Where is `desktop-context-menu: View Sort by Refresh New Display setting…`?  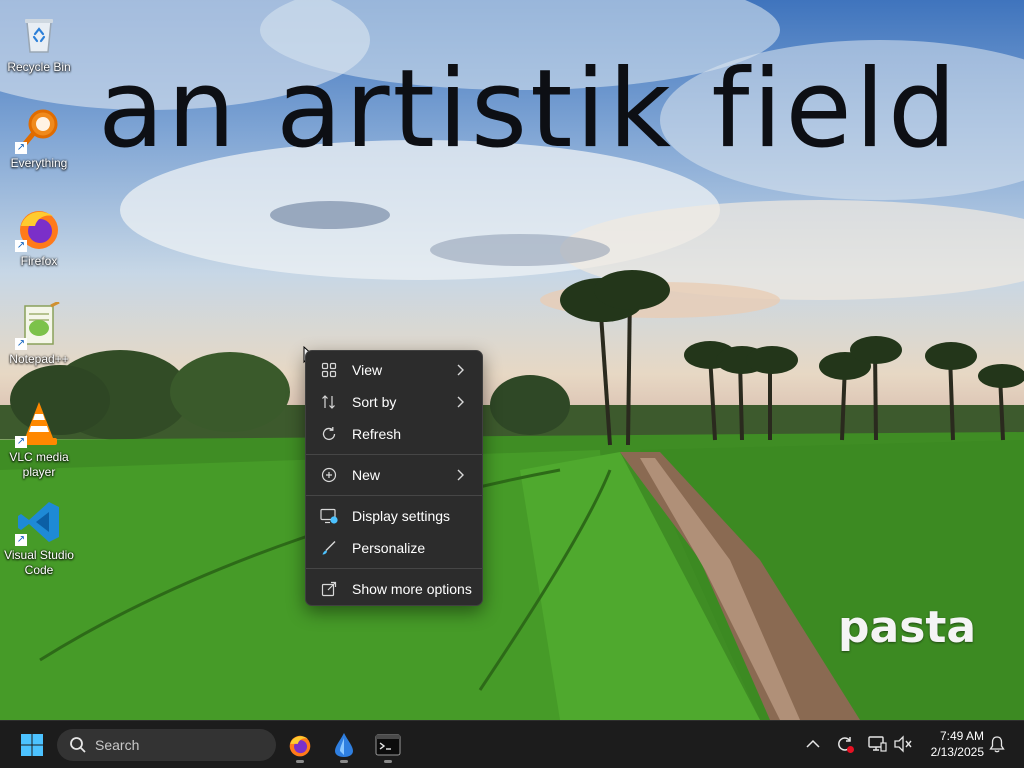 desktop-context-menu: View Sort by Refresh New Display setting… is located at coordinates (394, 478).